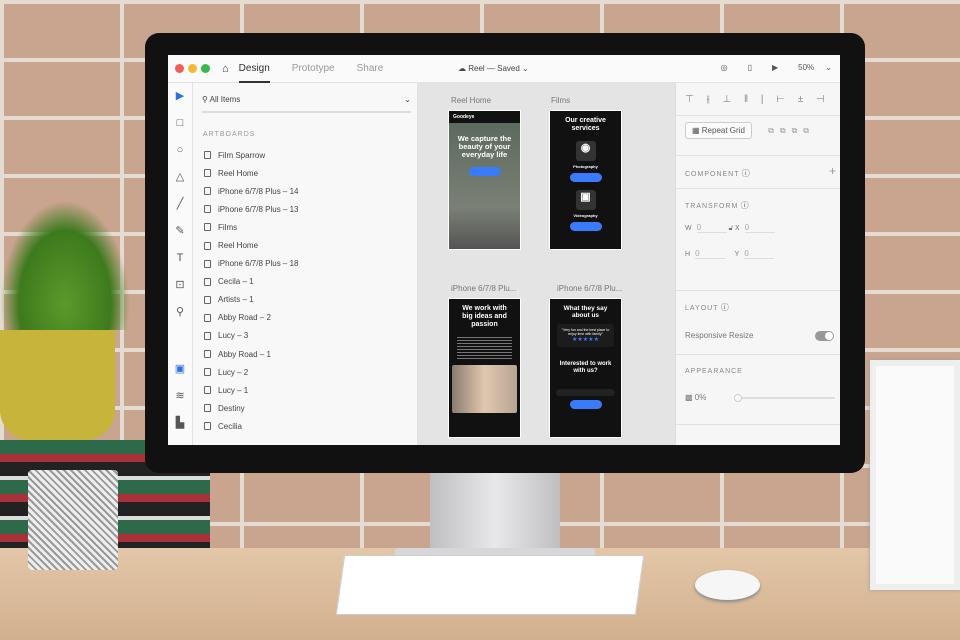 The width and height of the screenshot is (960, 640). I want to click on artboard-name: Lucy – 3, so click(233, 336).